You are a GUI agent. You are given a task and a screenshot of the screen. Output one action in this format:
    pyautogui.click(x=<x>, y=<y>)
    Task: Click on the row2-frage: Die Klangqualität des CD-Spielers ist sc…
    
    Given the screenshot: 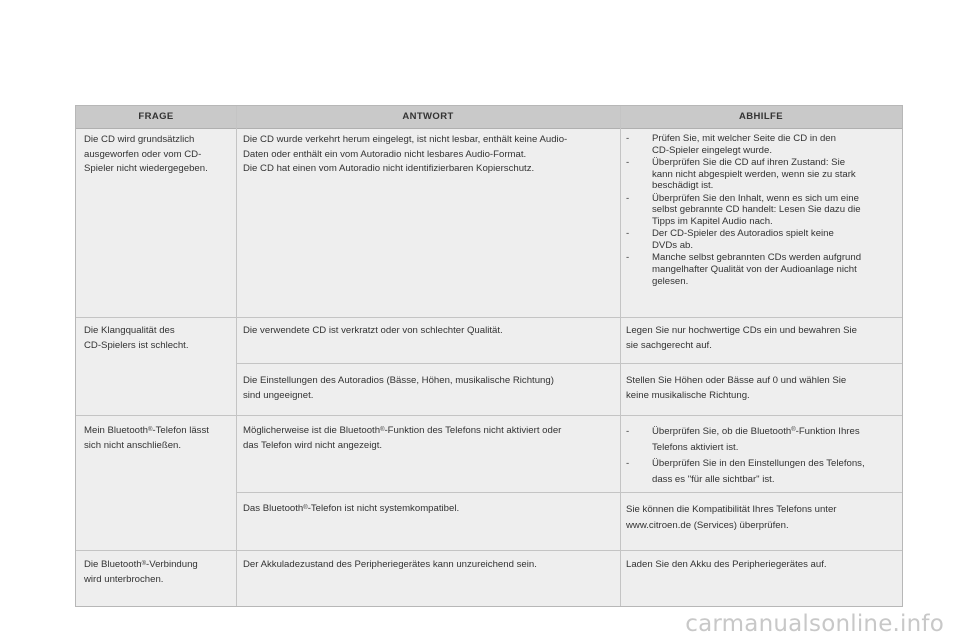 What is the action you would take?
    pyautogui.click(x=158, y=338)
    